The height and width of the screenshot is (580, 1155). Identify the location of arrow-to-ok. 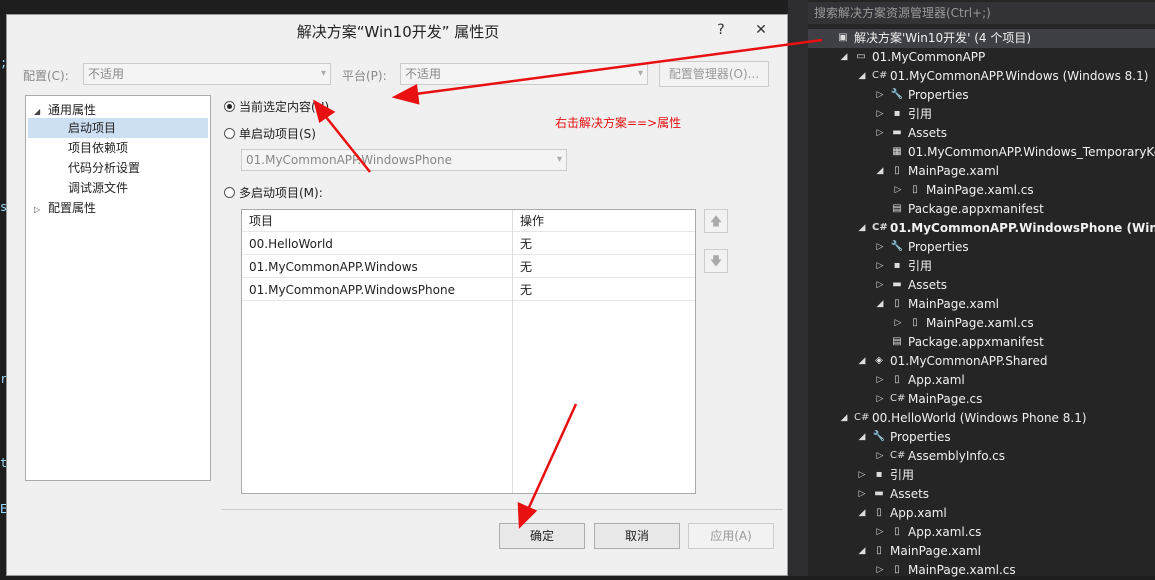
(551, 459).